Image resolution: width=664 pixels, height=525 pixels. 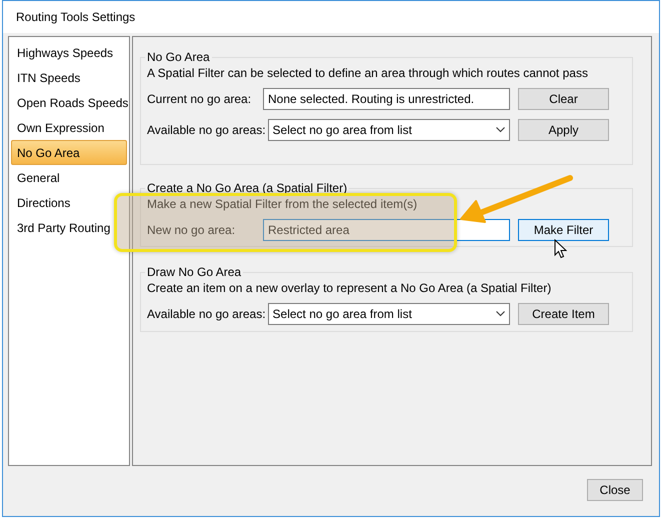 What do you see at coordinates (178, 57) in the screenshot?
I see `group-title: No Go Area` at bounding box center [178, 57].